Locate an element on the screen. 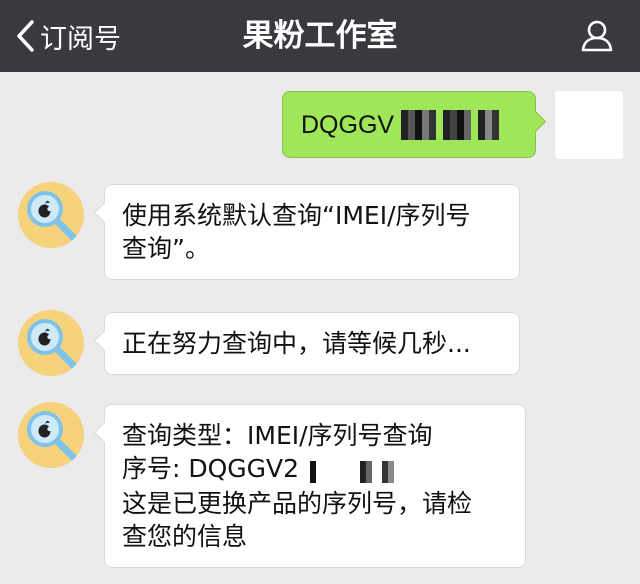  serial-line: 序号: DQGGV2 is located at coordinates (315, 469).